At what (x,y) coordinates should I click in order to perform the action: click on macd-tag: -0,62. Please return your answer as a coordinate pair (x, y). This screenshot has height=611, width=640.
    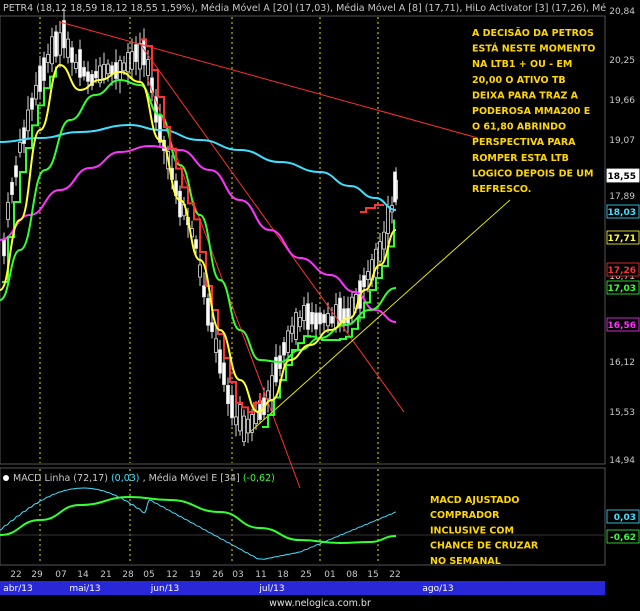
    Looking at the image, I should click on (623, 536).